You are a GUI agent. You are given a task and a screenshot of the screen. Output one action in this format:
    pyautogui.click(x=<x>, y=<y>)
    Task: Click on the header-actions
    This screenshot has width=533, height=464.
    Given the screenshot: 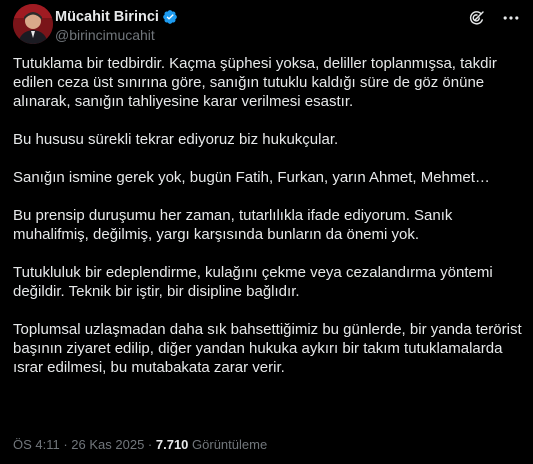 What is the action you would take?
    pyautogui.click(x=494, y=18)
    